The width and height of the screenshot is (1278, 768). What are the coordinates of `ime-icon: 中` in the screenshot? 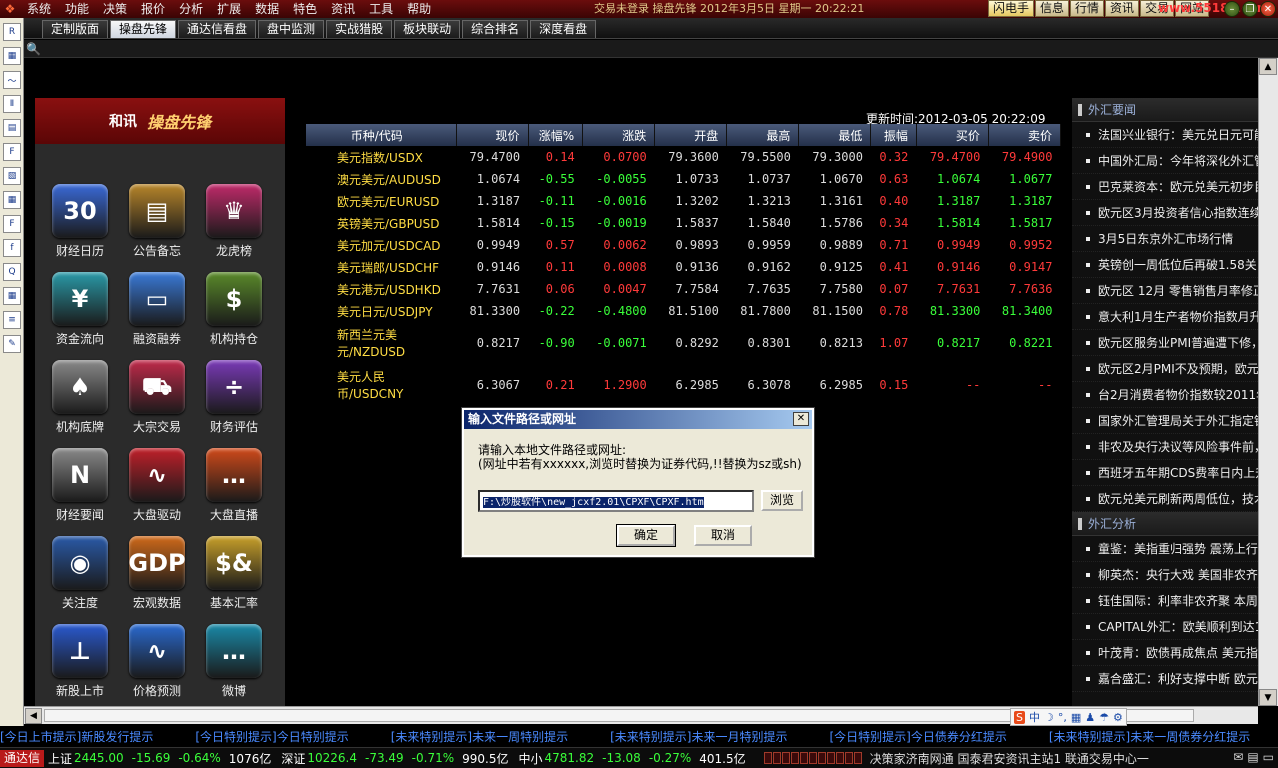 It's located at (1034, 717).